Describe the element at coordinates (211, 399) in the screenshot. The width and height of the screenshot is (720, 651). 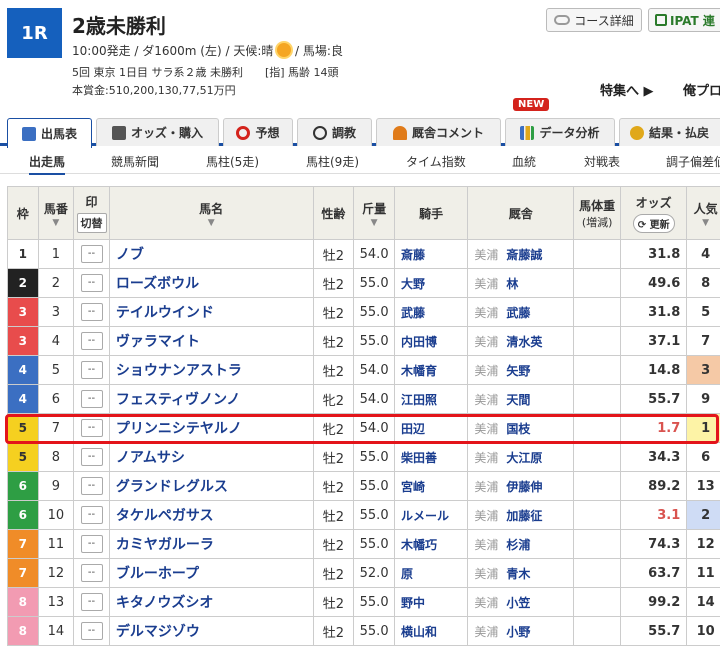
I see `horse-name-link: フェスティヴノンノ` at that location.